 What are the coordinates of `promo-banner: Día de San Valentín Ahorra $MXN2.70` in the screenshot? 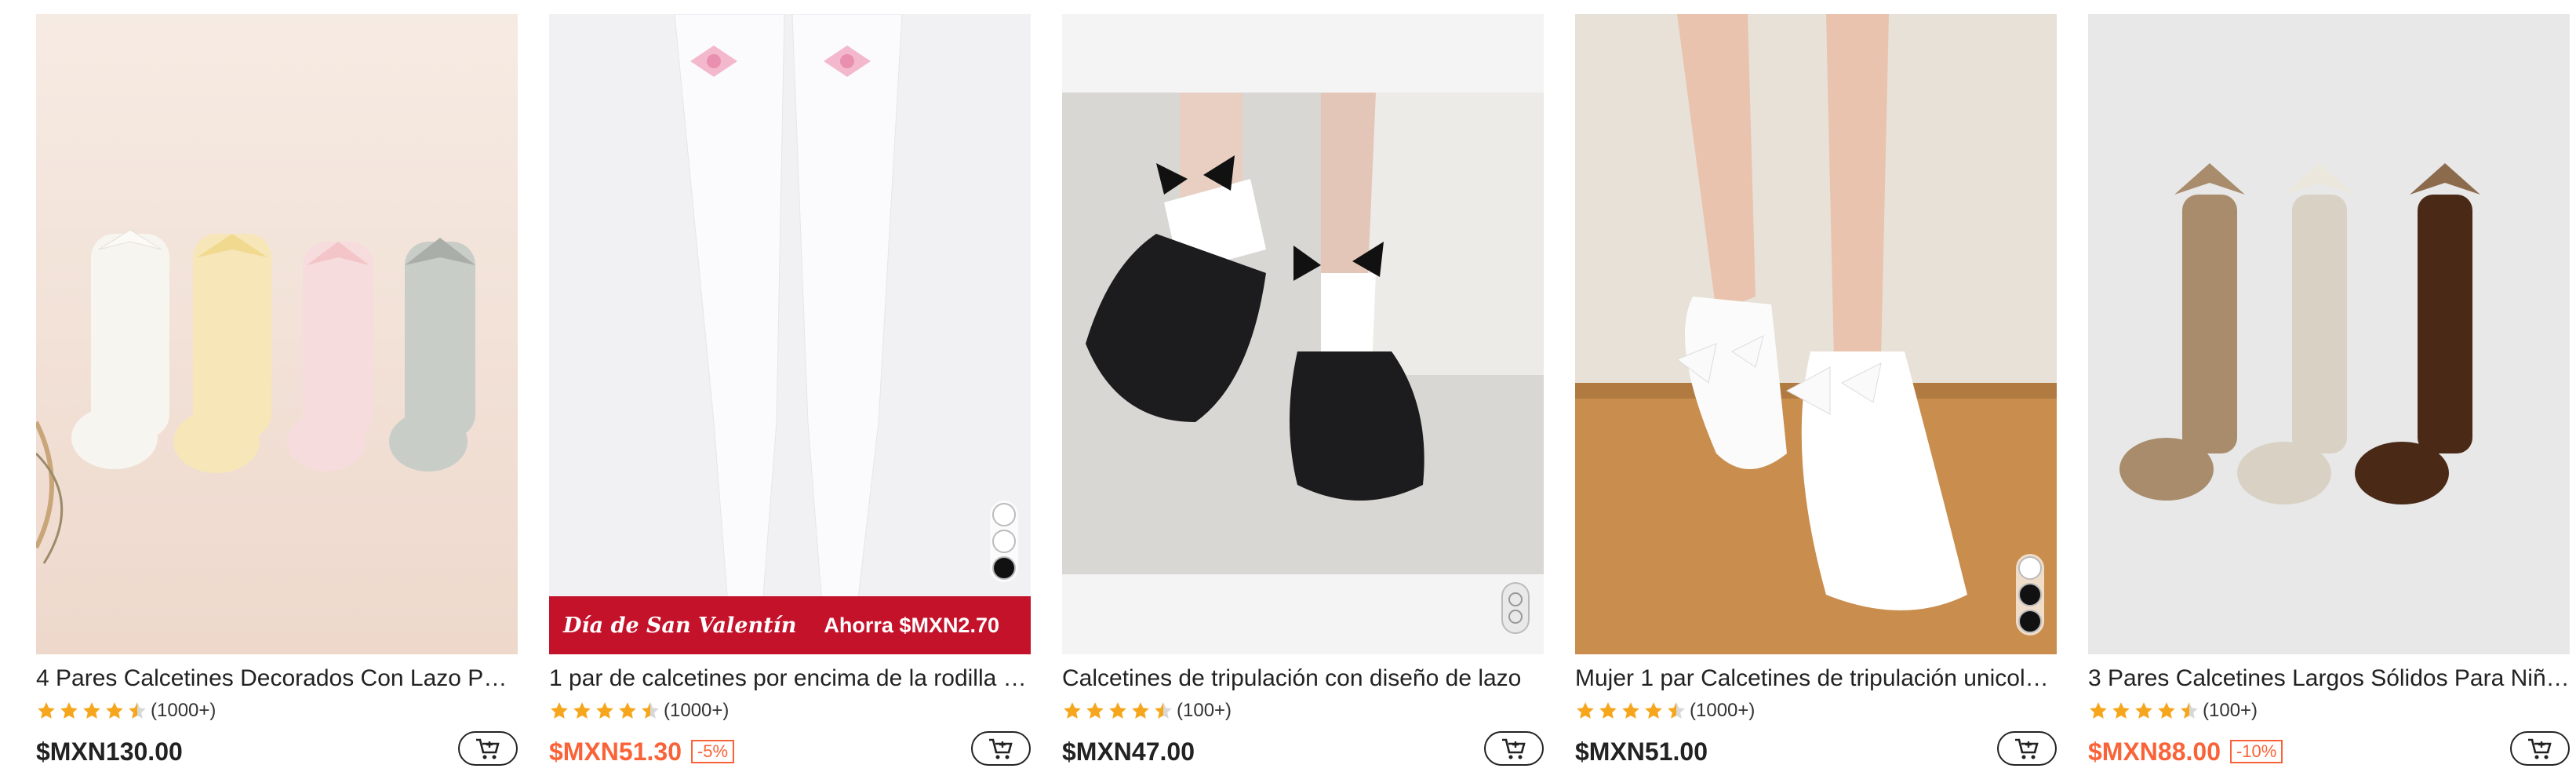 It's located at (790, 625).